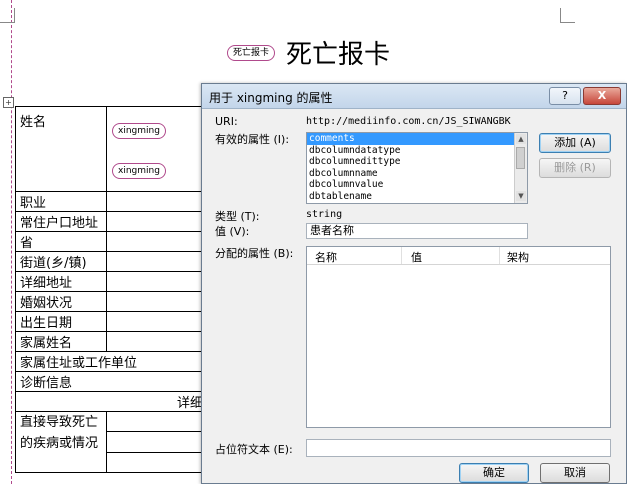 The height and width of the screenshot is (484, 627). What do you see at coordinates (410, 139) in the screenshot?
I see `list-item: comments` at bounding box center [410, 139].